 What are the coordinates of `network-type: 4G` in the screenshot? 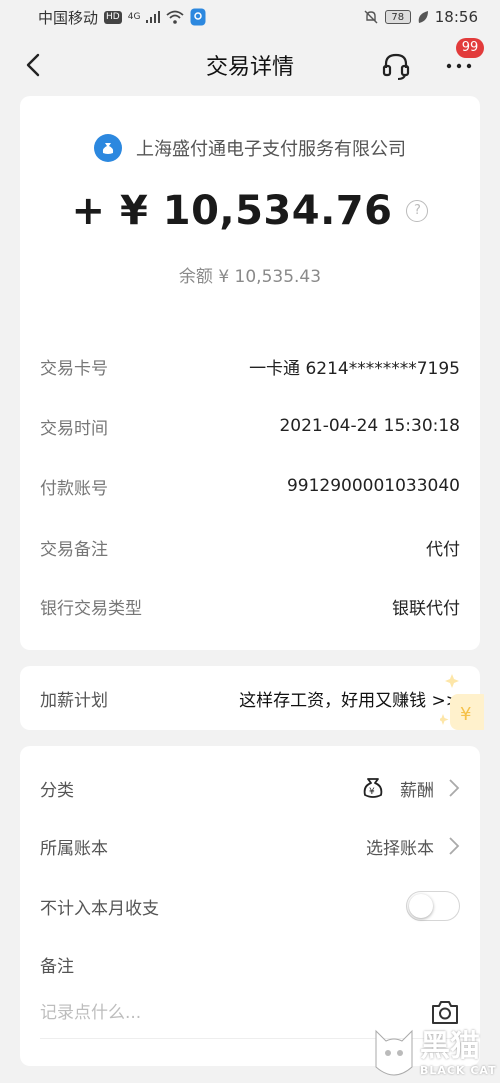 It's located at (134, 17).